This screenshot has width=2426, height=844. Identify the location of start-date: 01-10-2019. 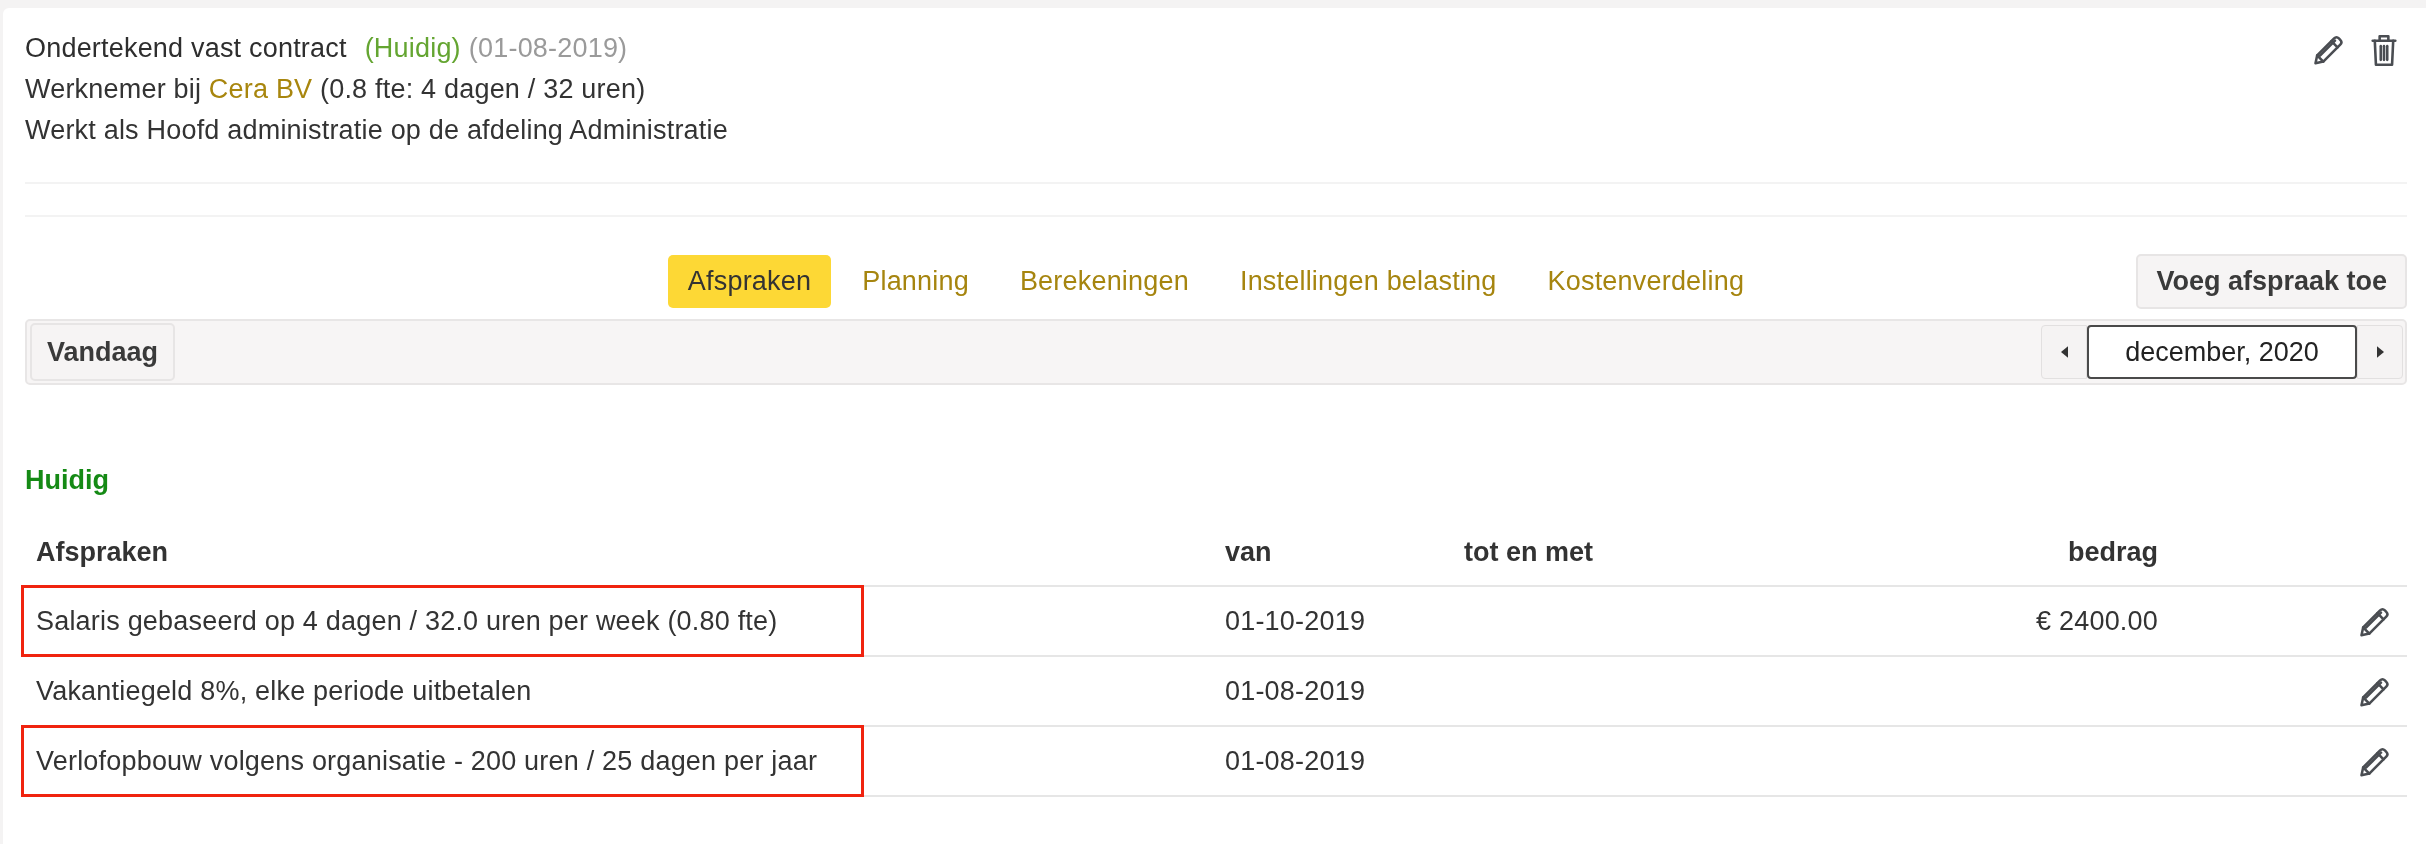
(1295, 620).